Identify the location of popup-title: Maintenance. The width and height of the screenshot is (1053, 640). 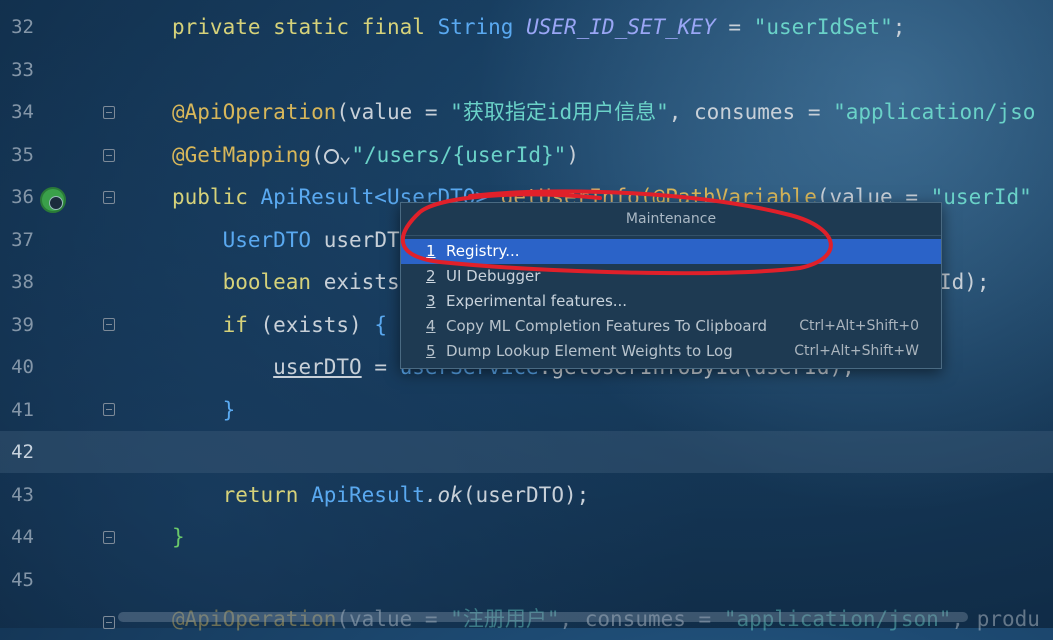
(671, 219).